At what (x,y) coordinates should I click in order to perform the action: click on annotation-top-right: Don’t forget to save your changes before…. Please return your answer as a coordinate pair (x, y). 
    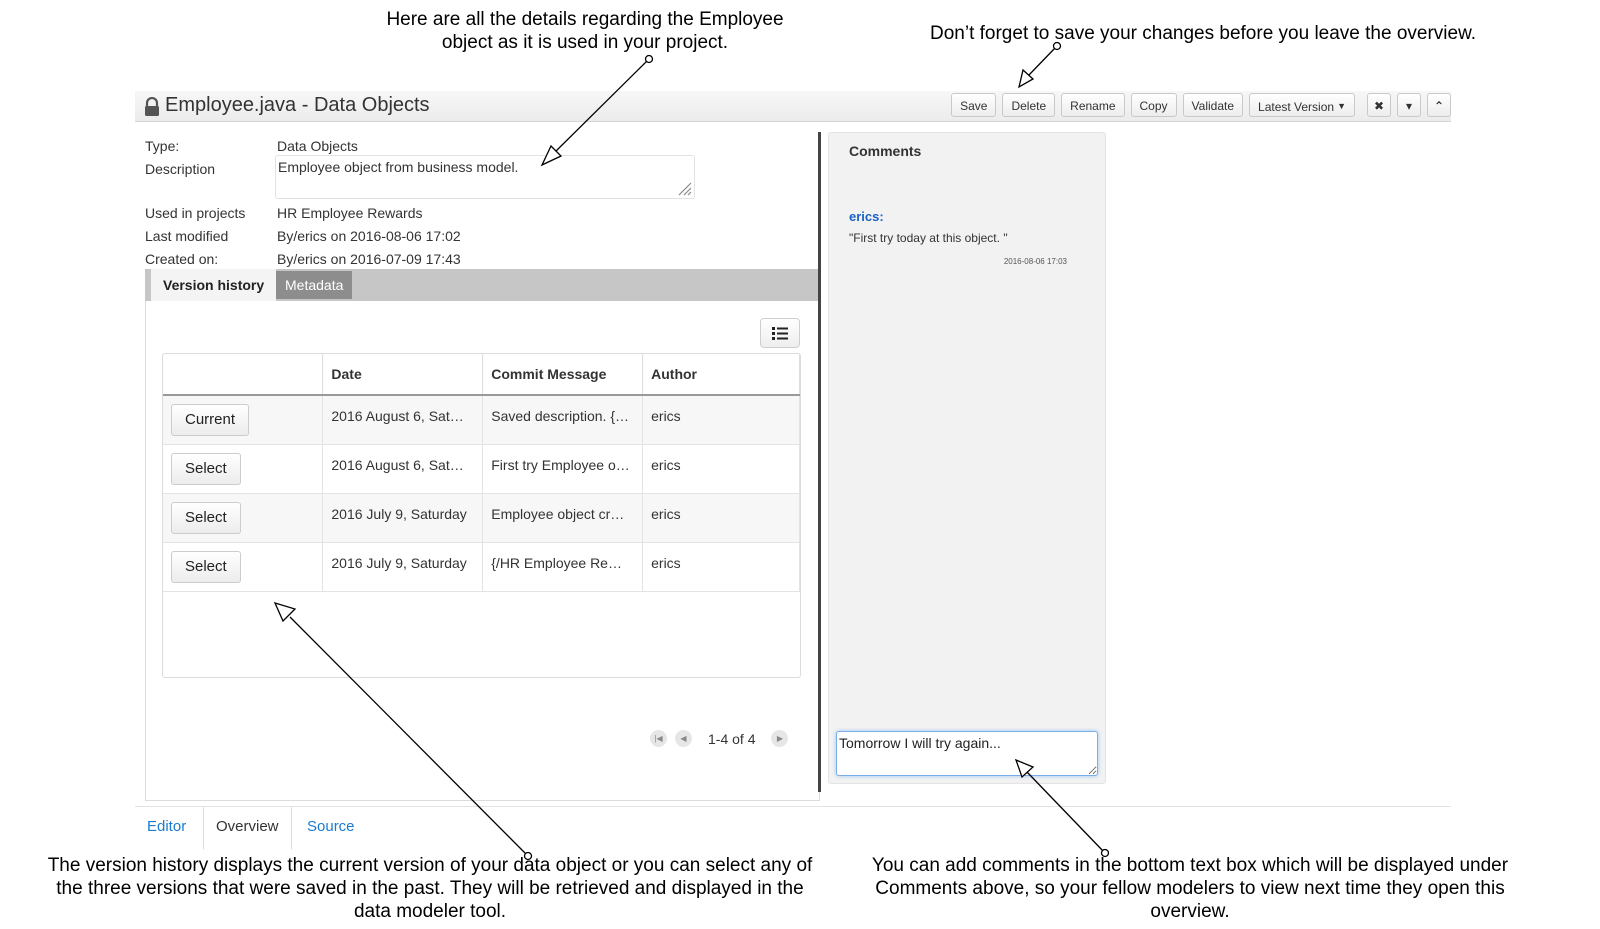
    Looking at the image, I should click on (1203, 33).